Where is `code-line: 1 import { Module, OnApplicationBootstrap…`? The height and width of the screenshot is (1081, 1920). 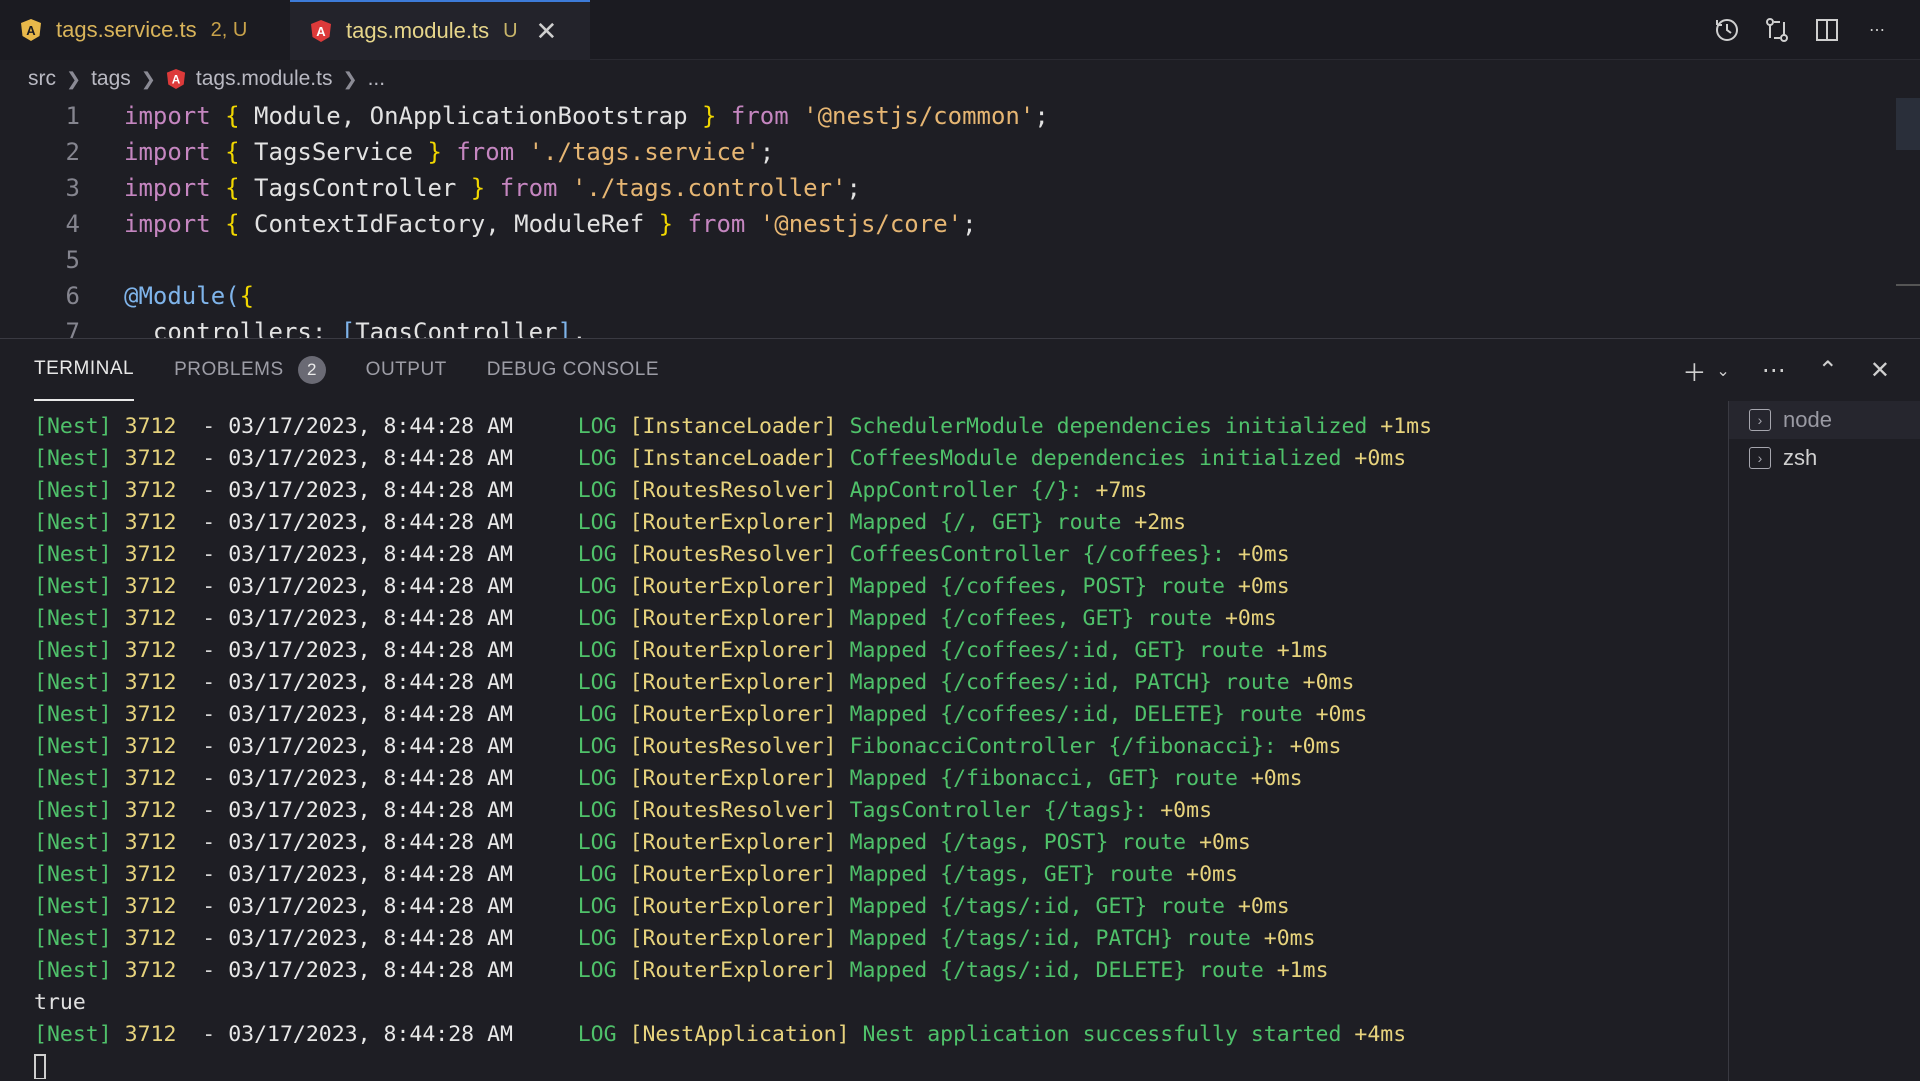 code-line: 1 import { Module, OnApplicationBootstrap… is located at coordinates (960, 116).